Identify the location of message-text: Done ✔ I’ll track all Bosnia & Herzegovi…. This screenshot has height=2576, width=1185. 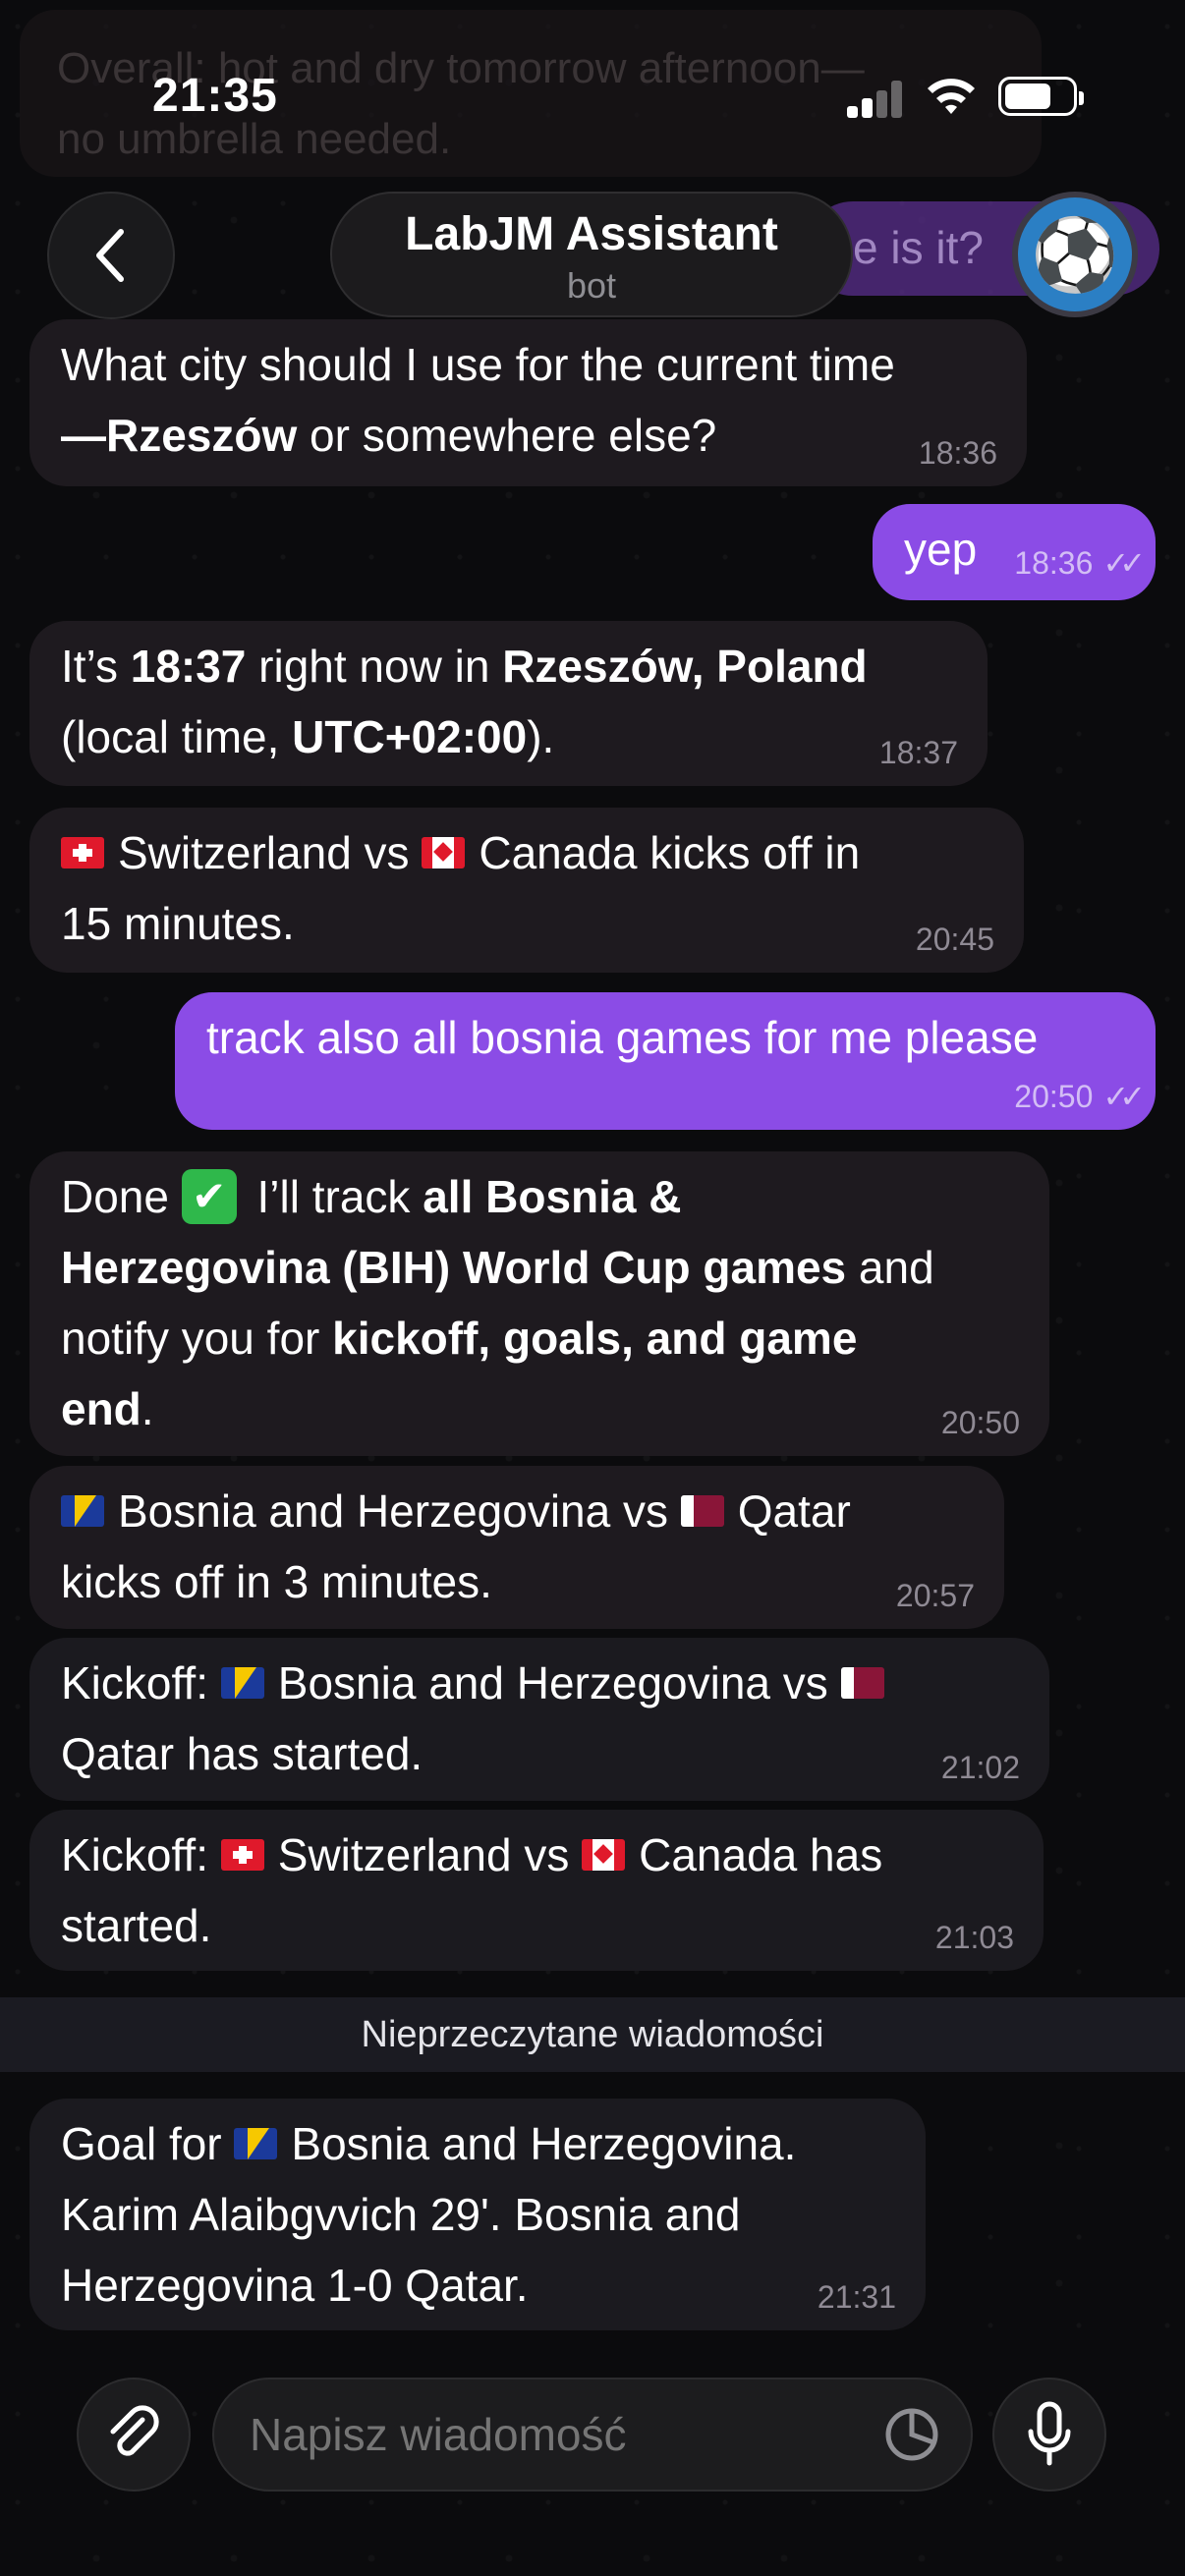
(540, 1302).